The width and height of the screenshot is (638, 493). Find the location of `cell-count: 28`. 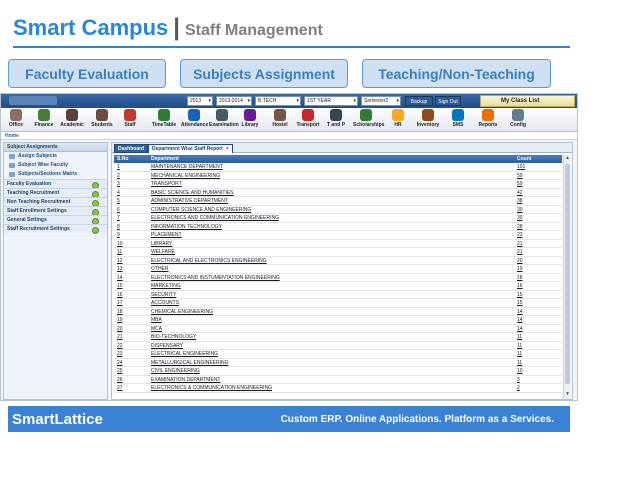

cell-count: 28 is located at coordinates (520, 227).